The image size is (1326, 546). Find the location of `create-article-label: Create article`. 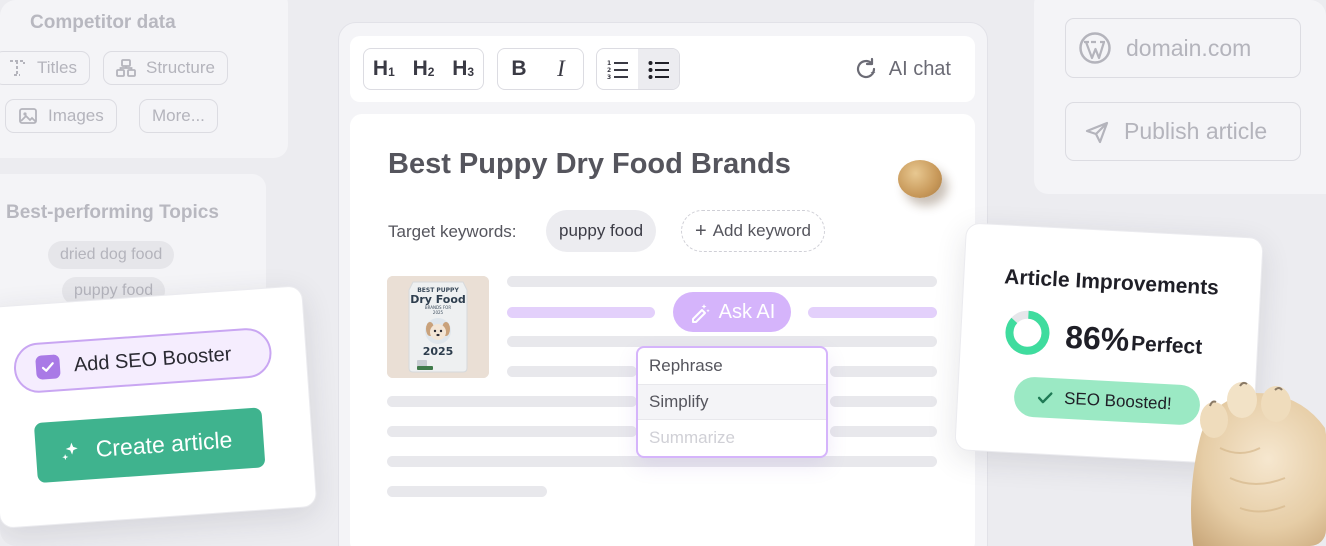

create-article-label: Create article is located at coordinates (164, 443).